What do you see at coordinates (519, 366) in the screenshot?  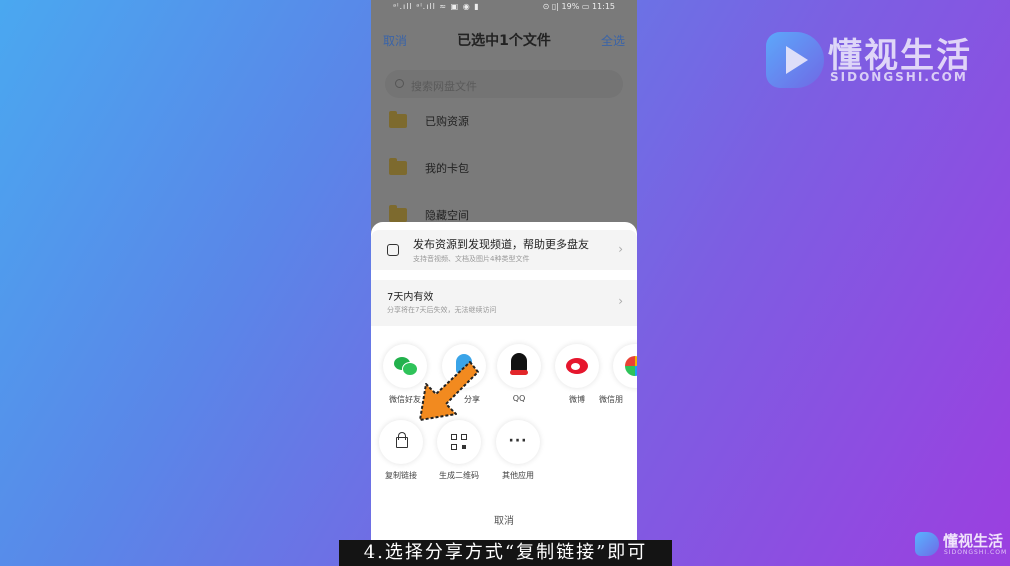 I see `qq-icon` at bounding box center [519, 366].